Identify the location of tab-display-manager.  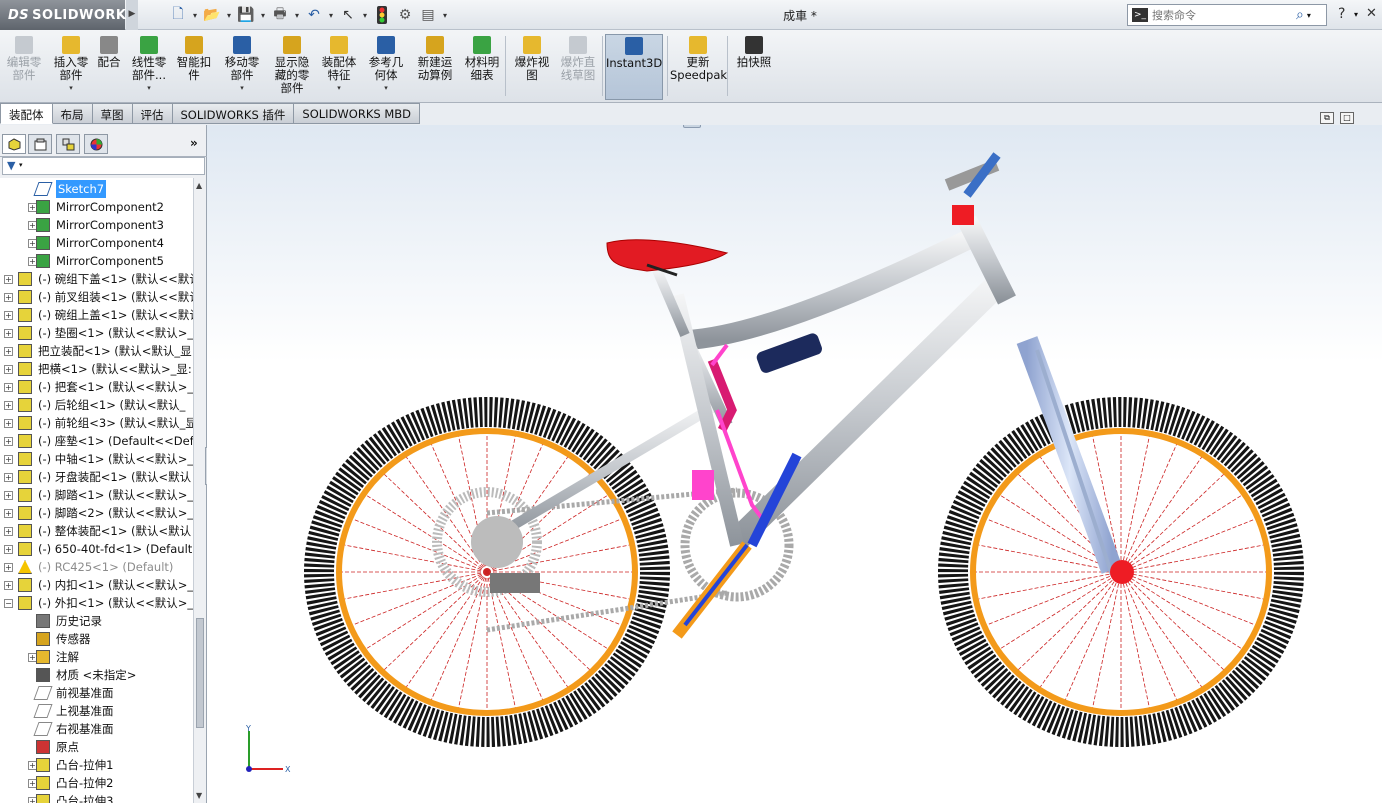
(96, 144).